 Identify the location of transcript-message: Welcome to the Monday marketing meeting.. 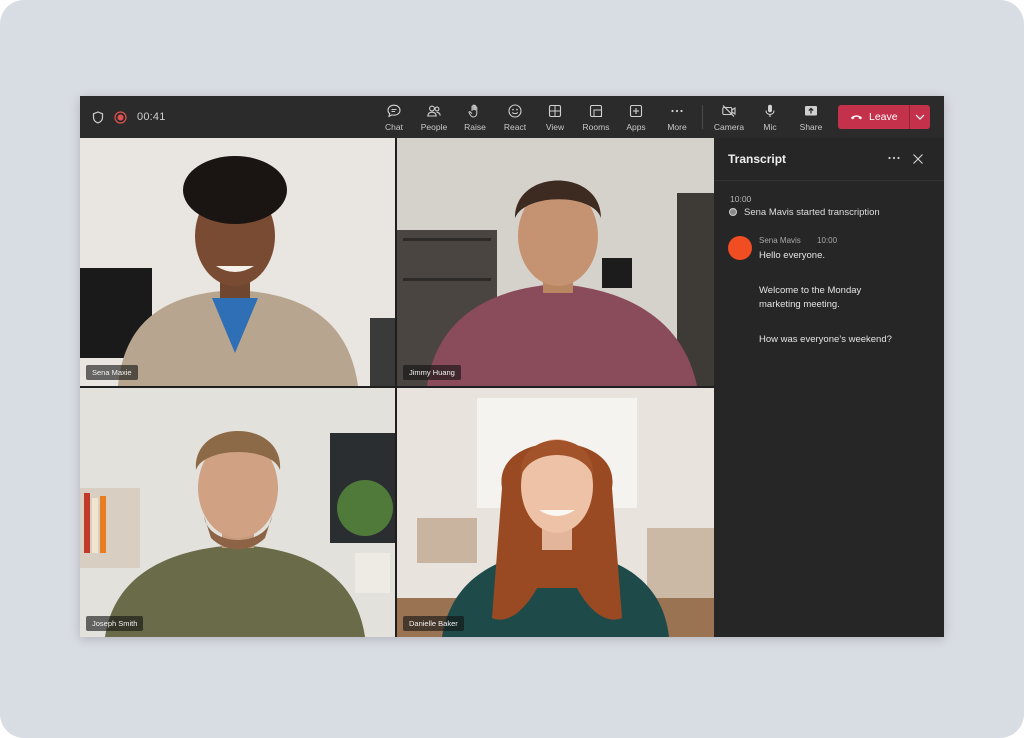
(810, 297).